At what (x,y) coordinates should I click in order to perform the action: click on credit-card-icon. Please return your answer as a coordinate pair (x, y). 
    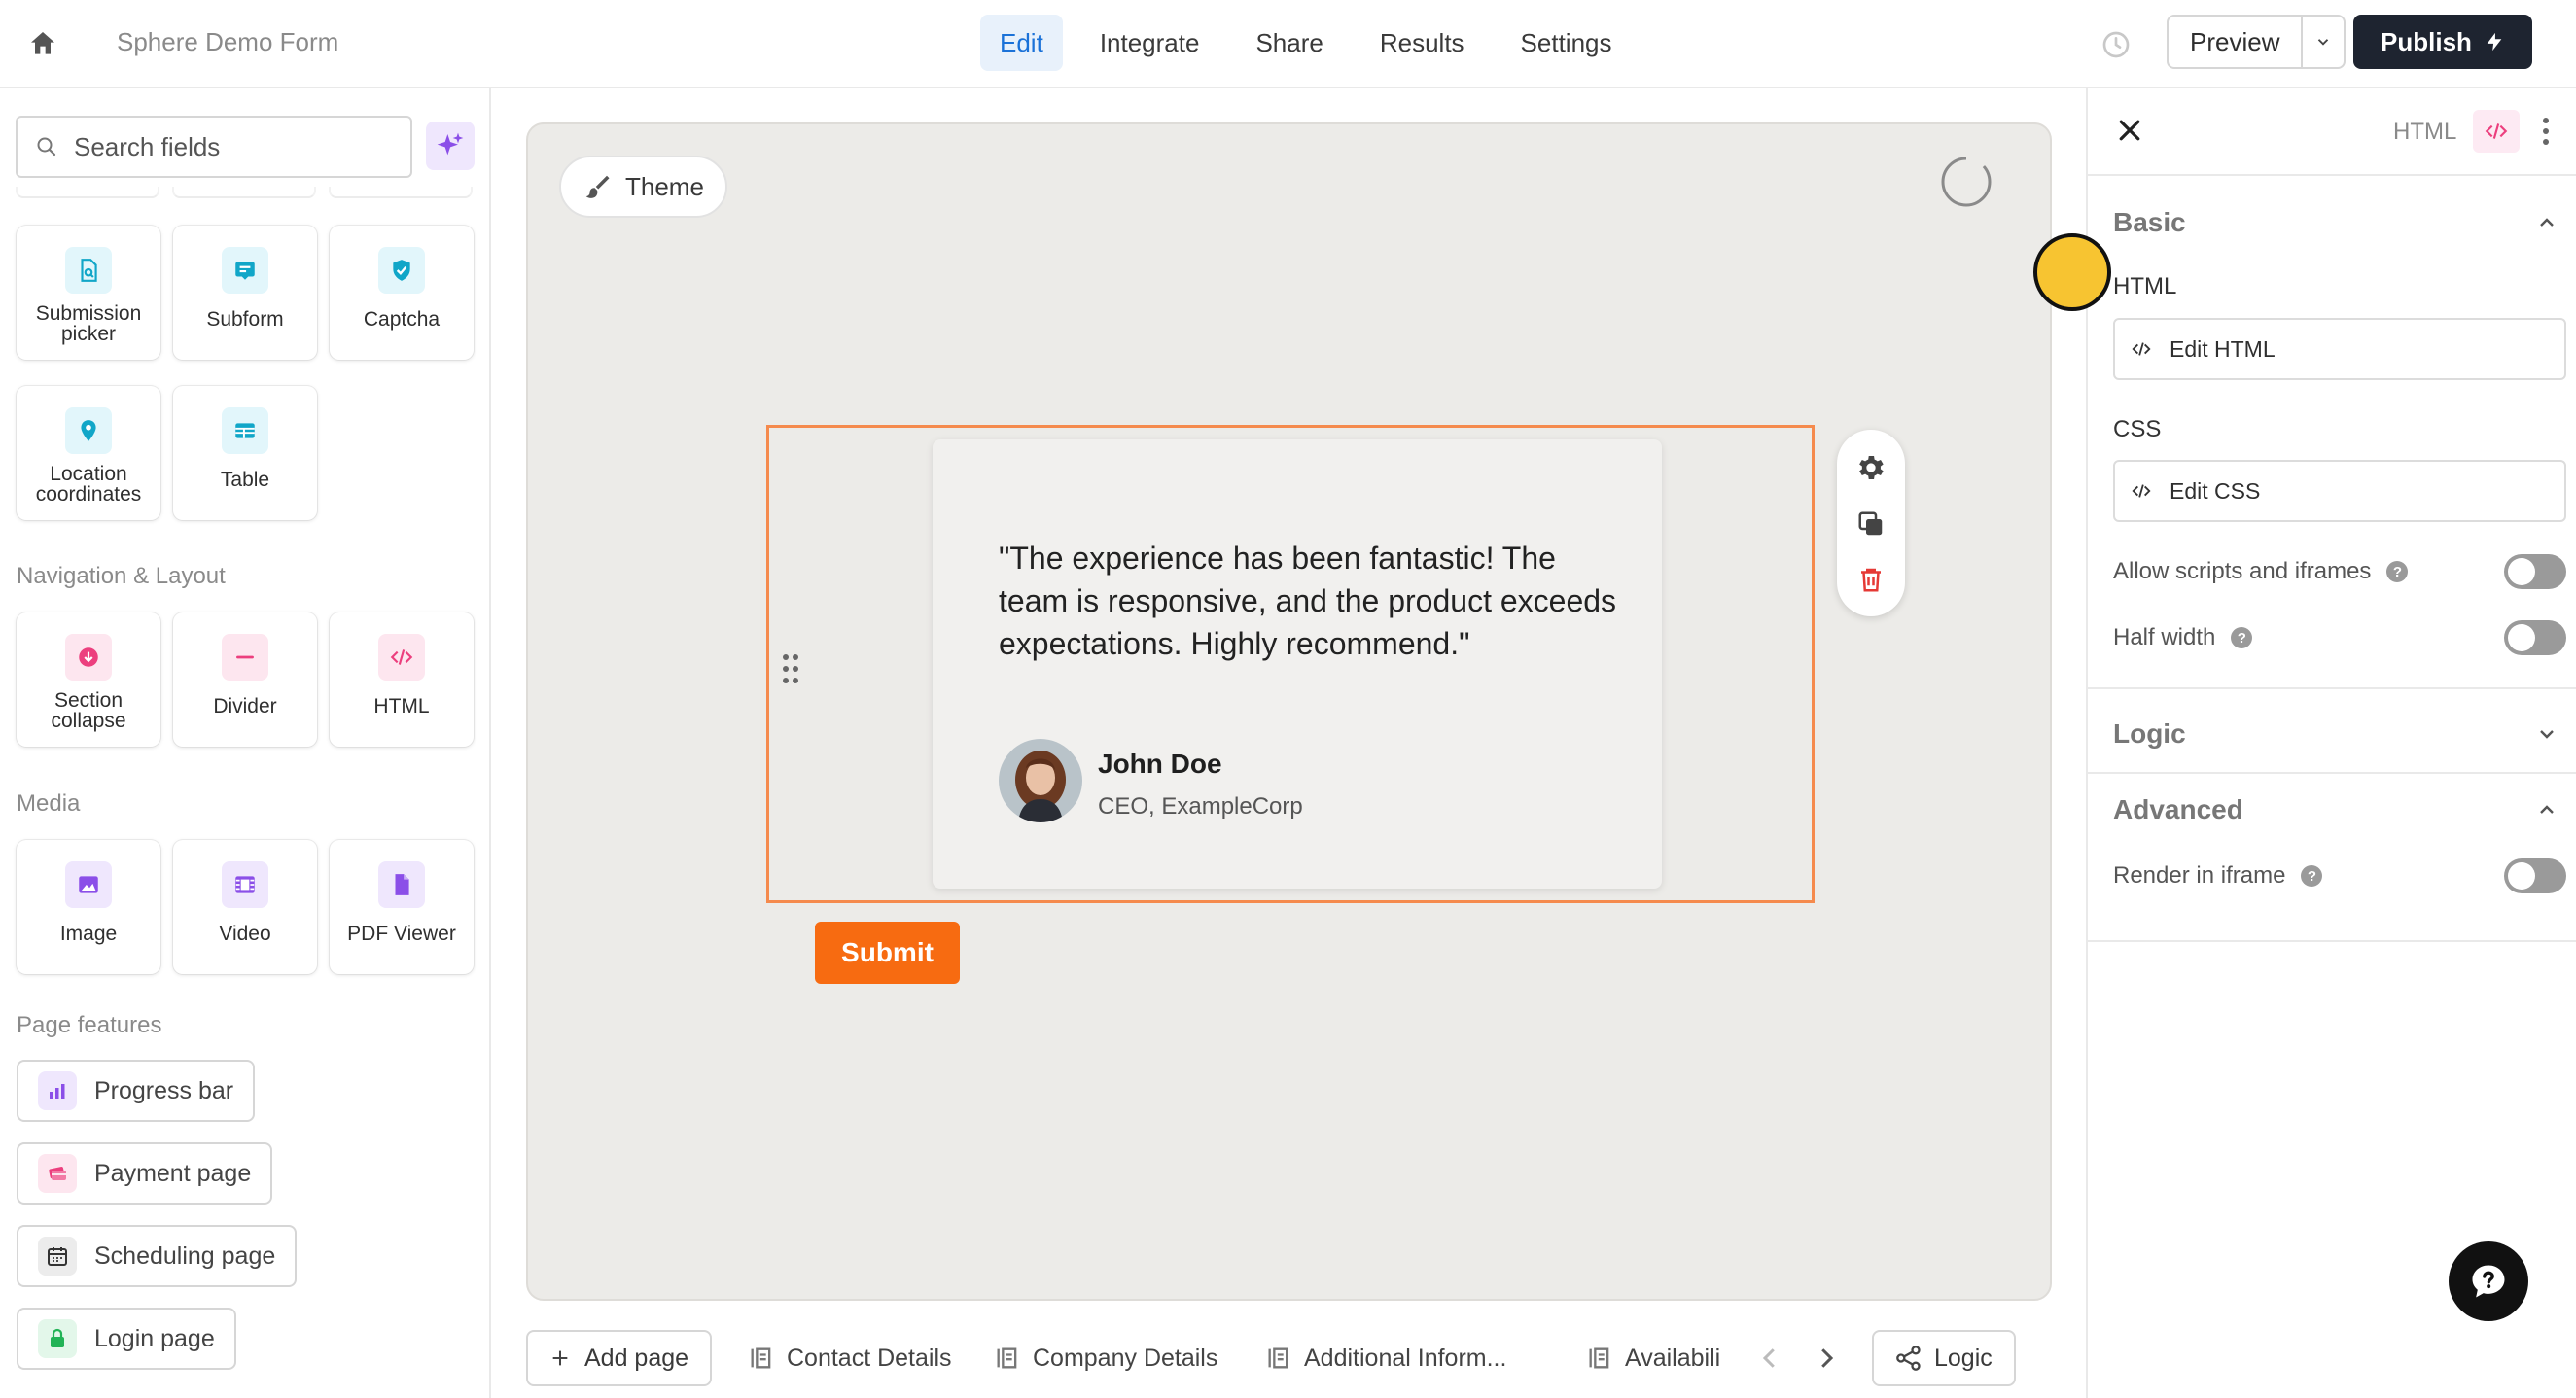
    Looking at the image, I should click on (58, 1173).